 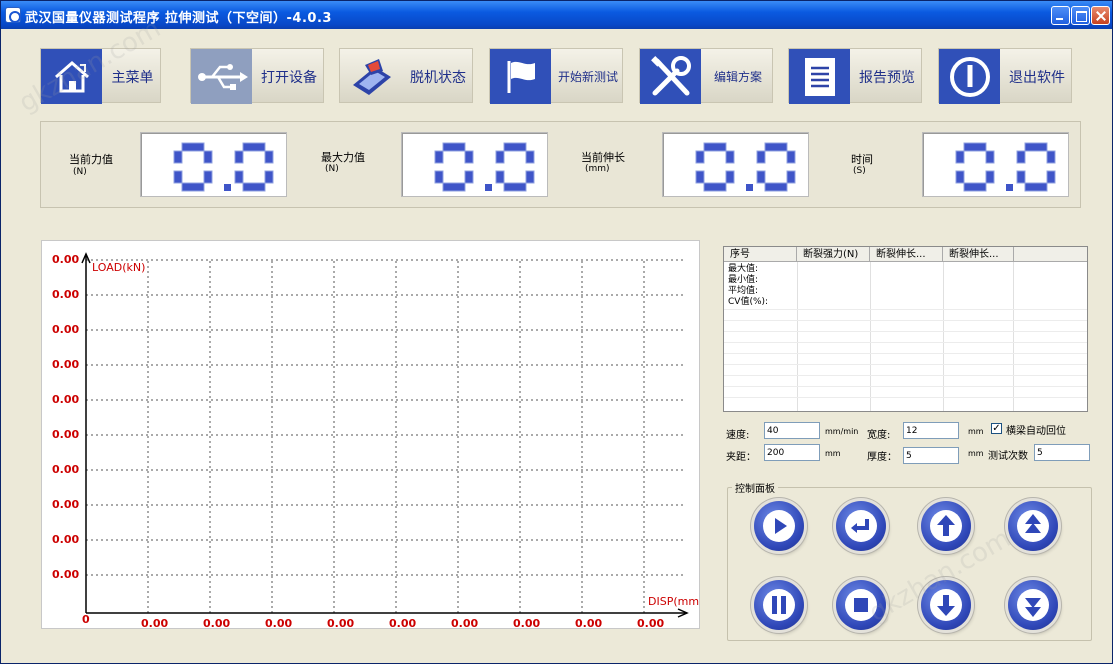 What do you see at coordinates (882, 457) in the screenshot?
I see `thickness-label: 厚度：` at bounding box center [882, 457].